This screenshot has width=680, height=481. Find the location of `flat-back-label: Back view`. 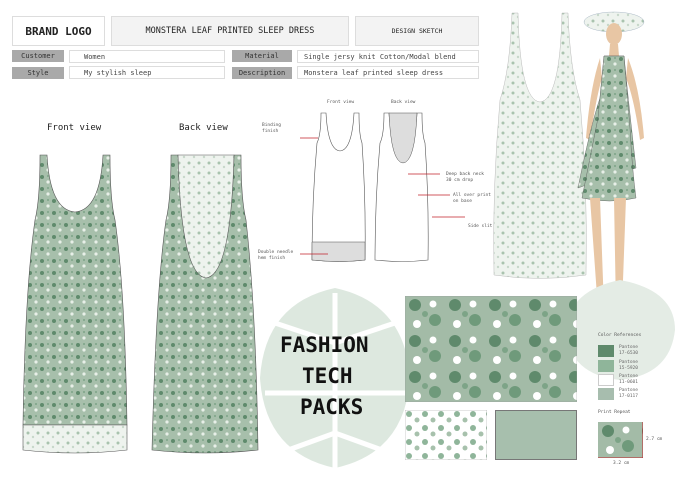

flat-back-label: Back view is located at coordinates (403, 102).